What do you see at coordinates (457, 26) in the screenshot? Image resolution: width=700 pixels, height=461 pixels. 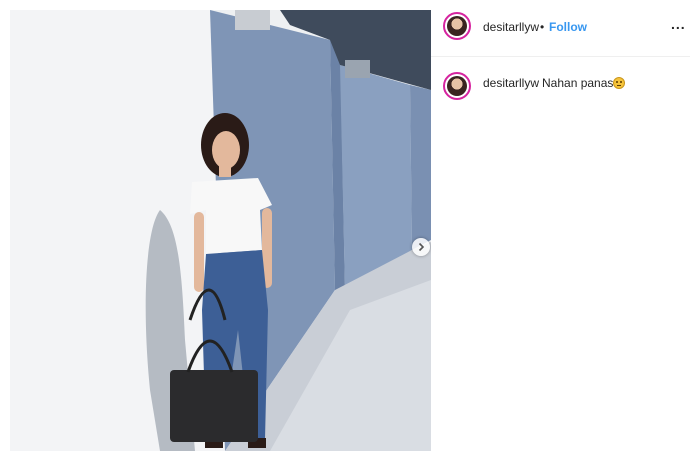 I see `author-avatar` at bounding box center [457, 26].